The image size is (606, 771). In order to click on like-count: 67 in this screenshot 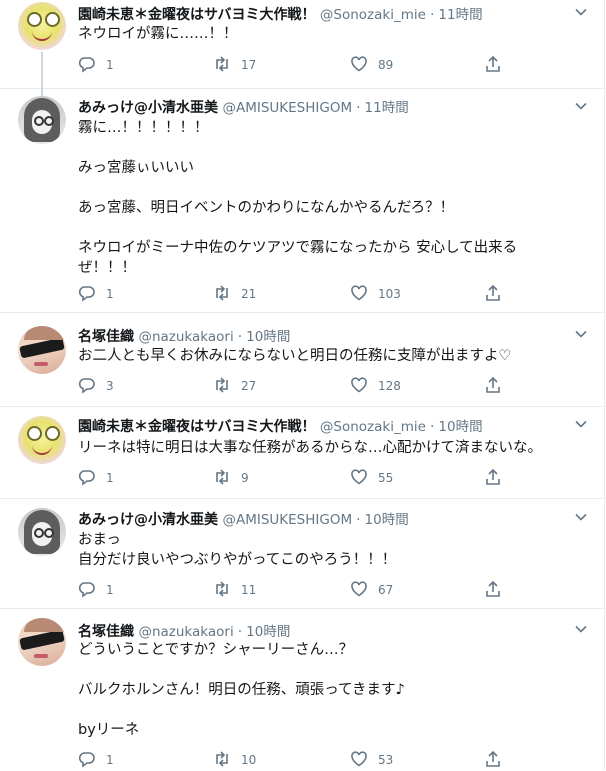, I will do `click(386, 590)`.